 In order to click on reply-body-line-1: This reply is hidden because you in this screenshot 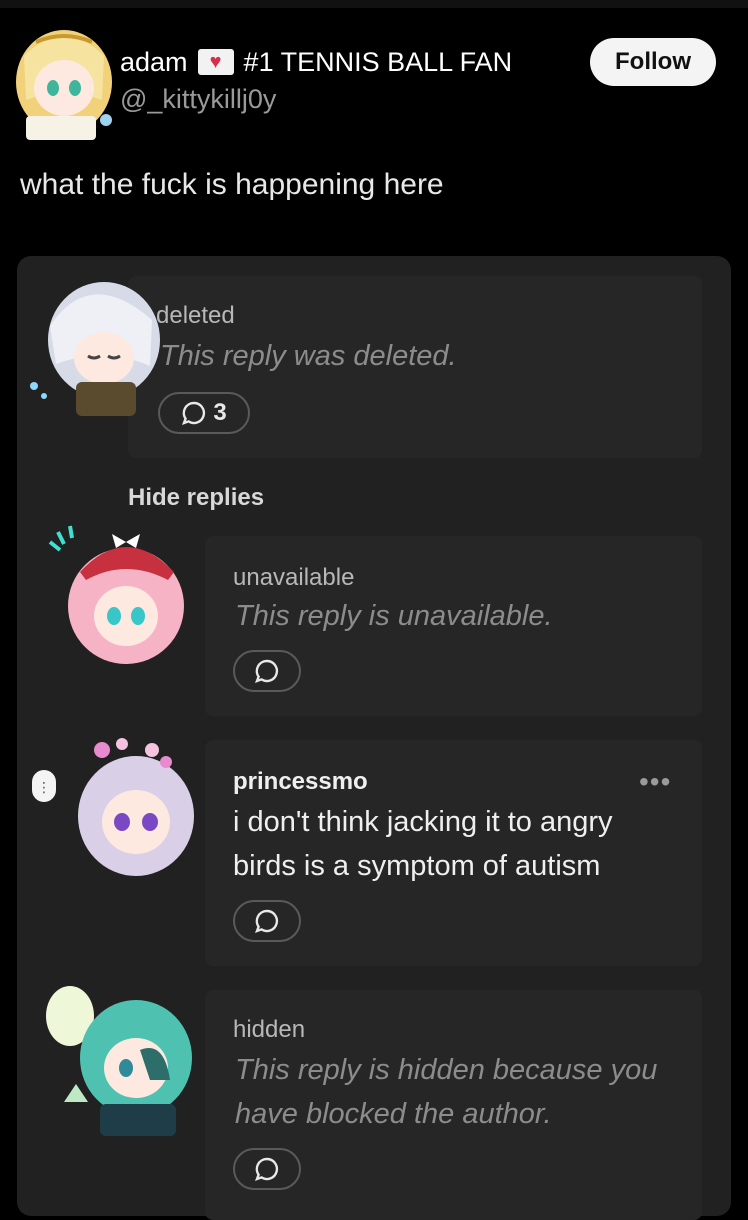, I will do `click(446, 1070)`.